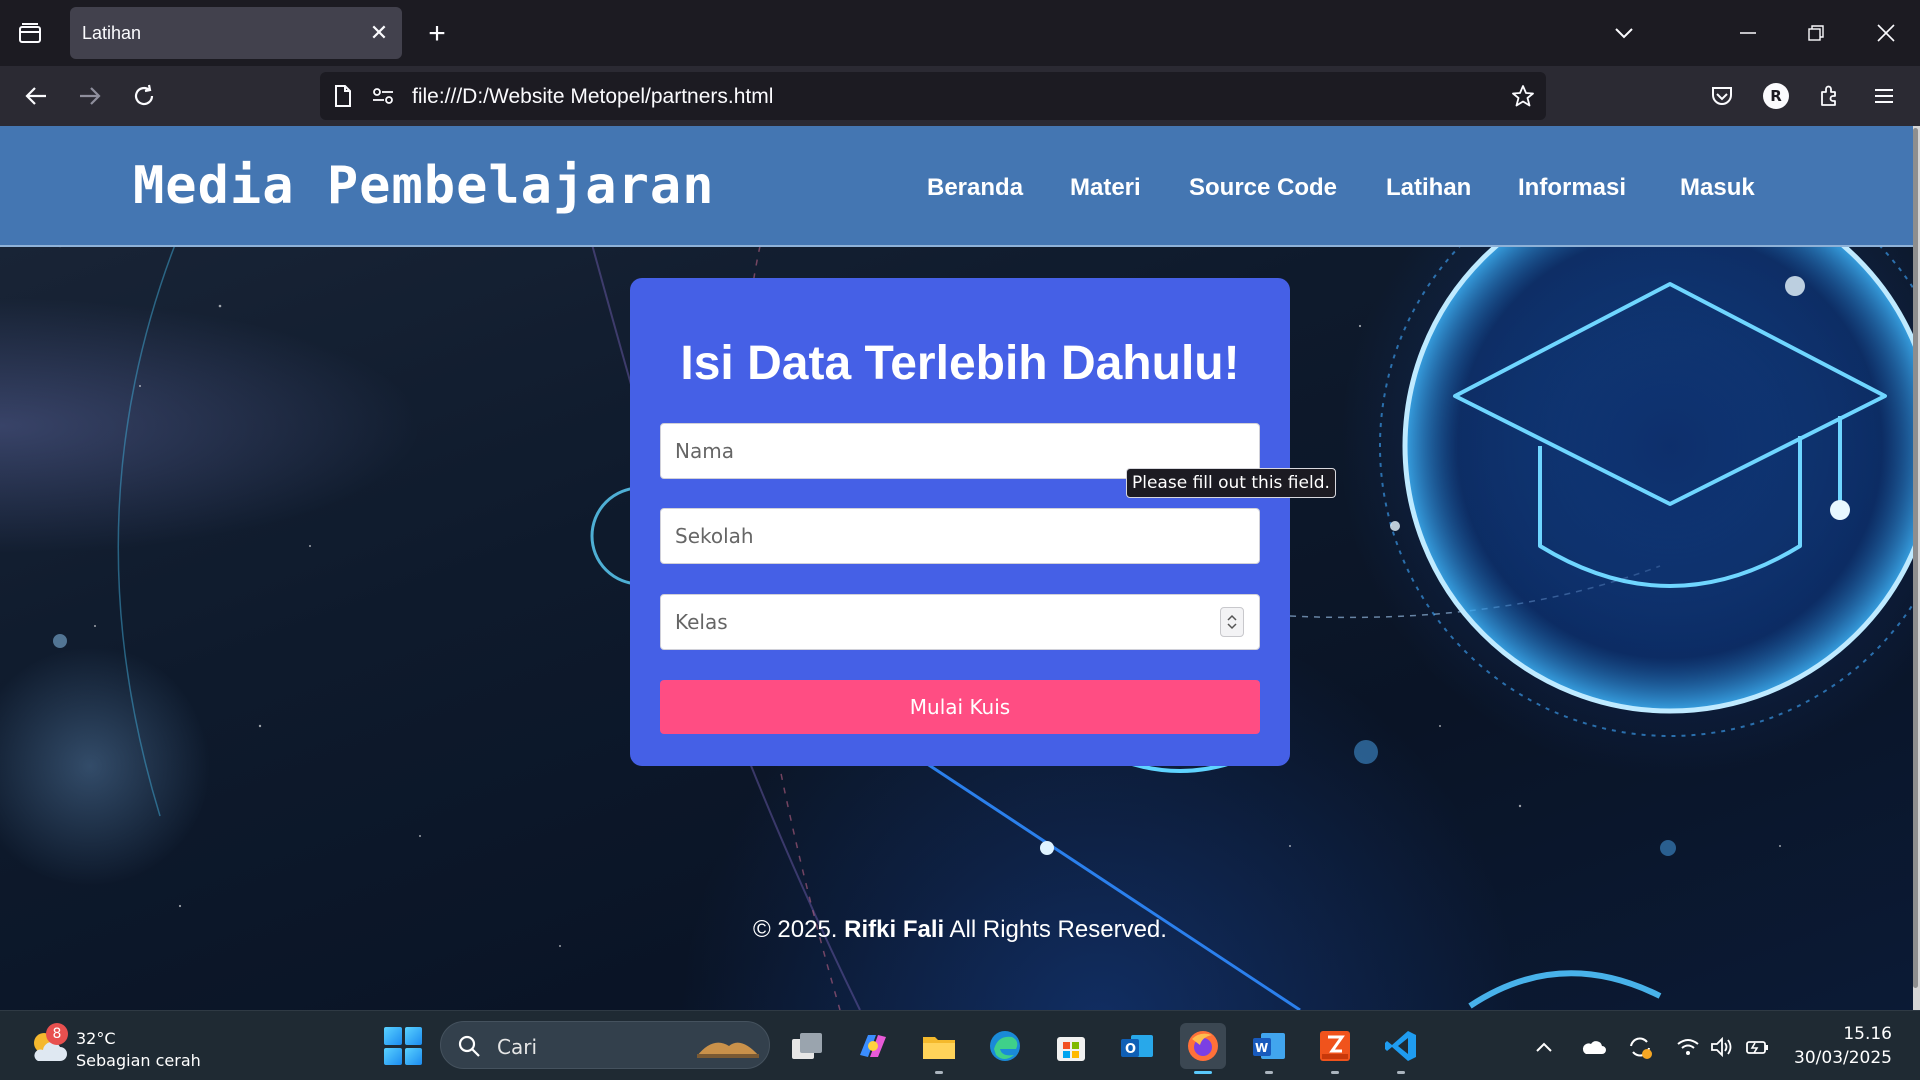 The height and width of the screenshot is (1080, 1920). What do you see at coordinates (1688, 1047) in the screenshot?
I see `wifi-icon` at bounding box center [1688, 1047].